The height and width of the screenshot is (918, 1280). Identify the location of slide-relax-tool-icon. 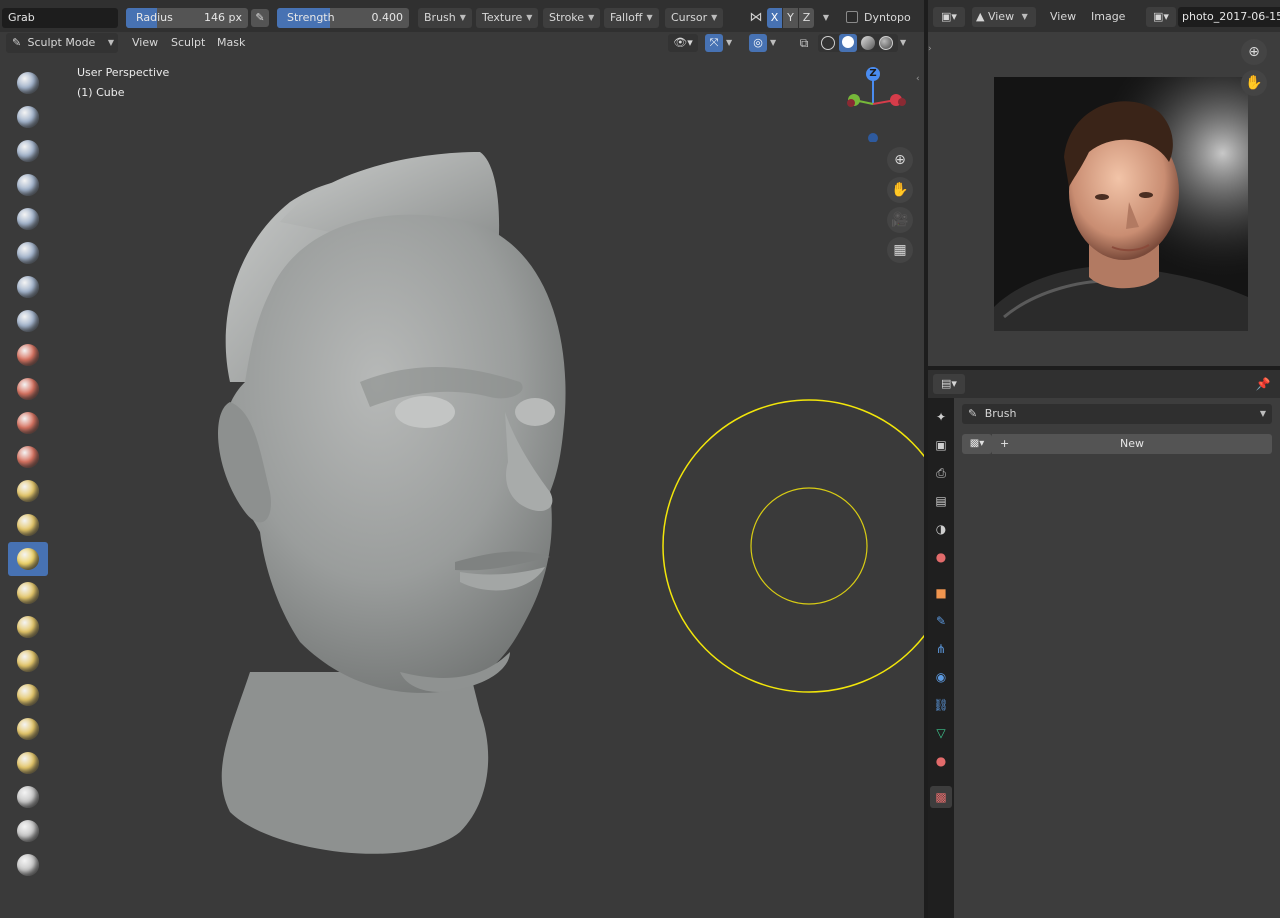
(28, 831).